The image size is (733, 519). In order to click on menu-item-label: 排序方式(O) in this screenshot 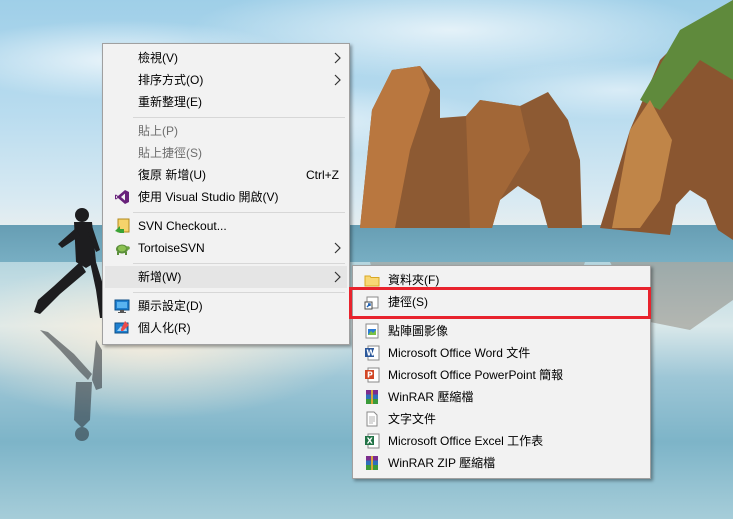, I will do `click(171, 80)`.